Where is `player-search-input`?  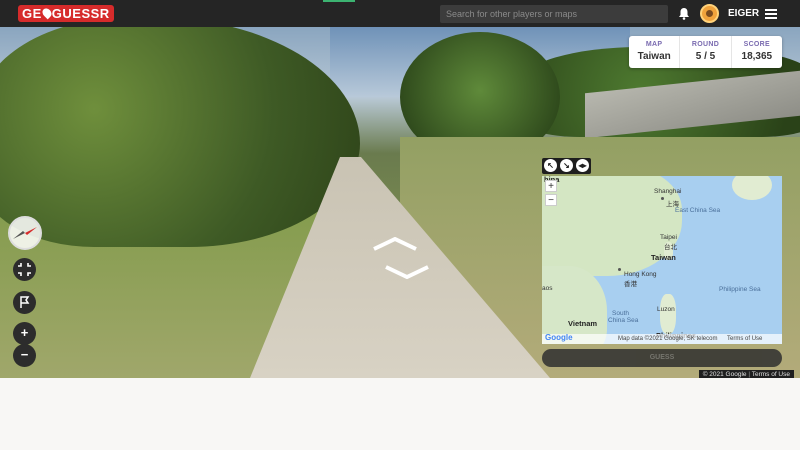
player-search-input is located at coordinates (554, 14).